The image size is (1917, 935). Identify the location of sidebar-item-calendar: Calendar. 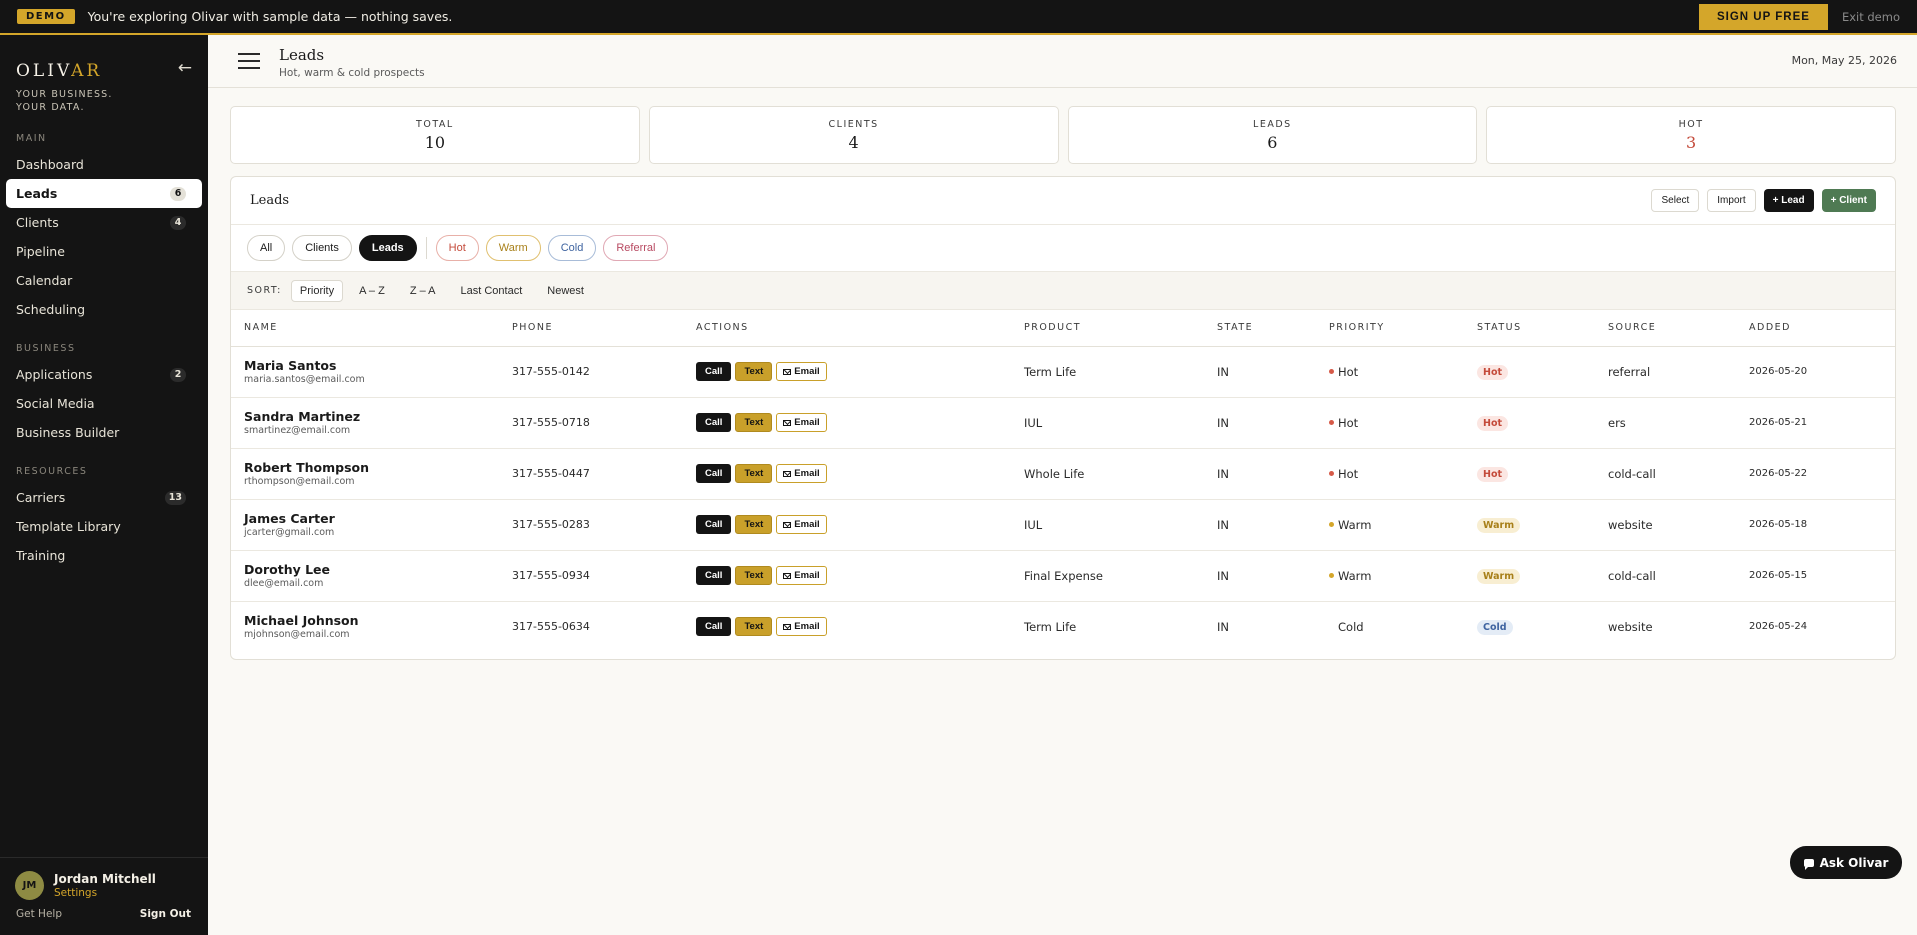
(104, 280).